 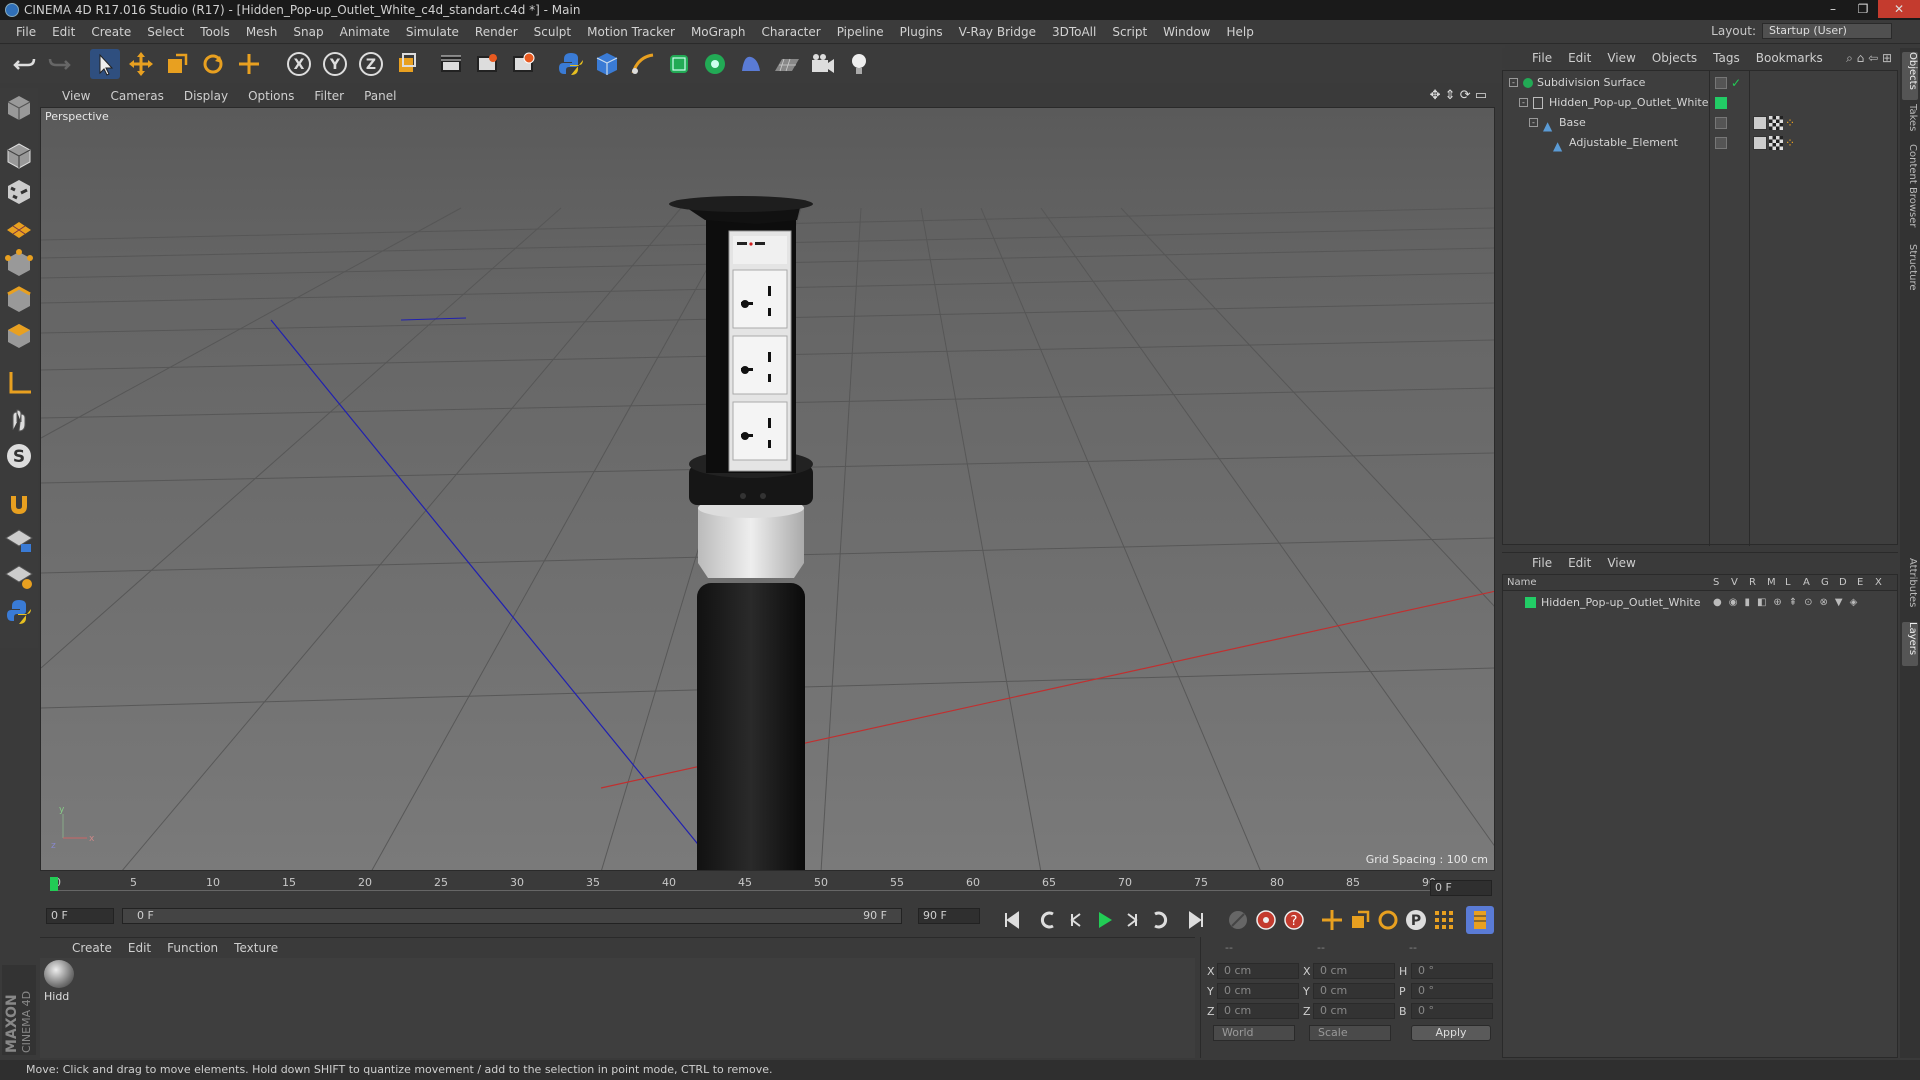 What do you see at coordinates (141, 64) in the screenshot?
I see `move-tool-icon` at bounding box center [141, 64].